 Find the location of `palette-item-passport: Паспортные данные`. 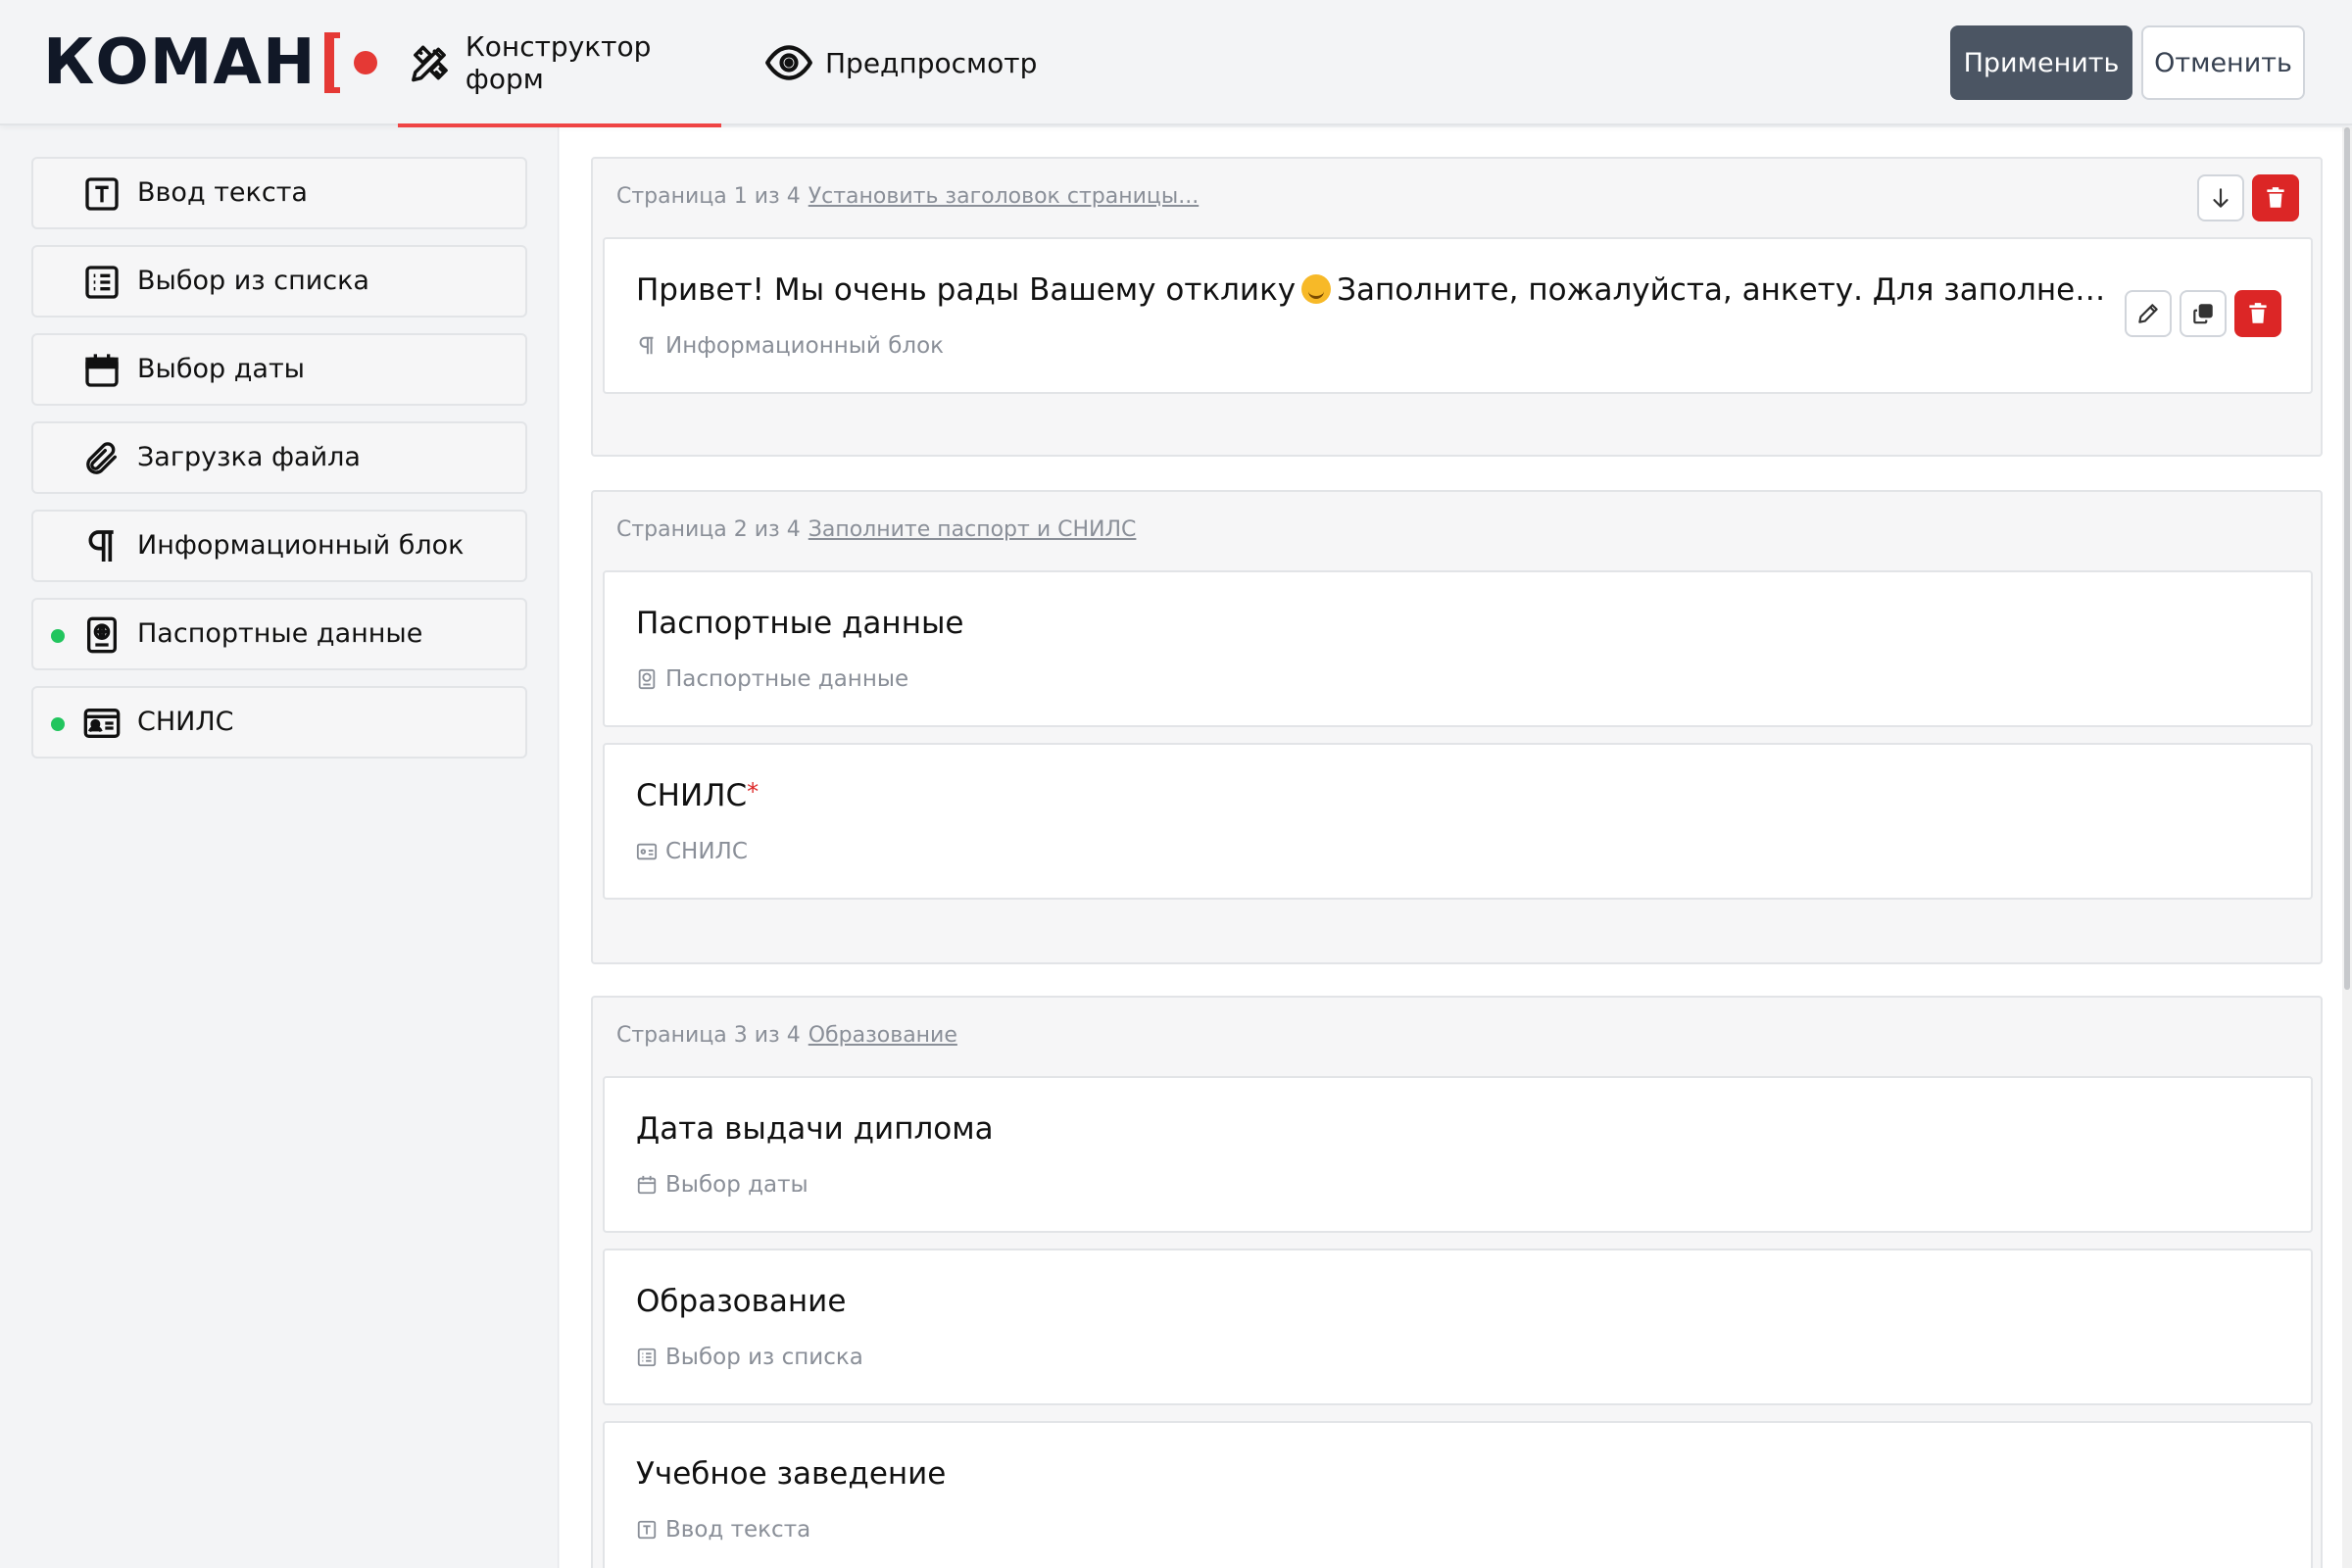

palette-item-passport: Паспортные данные is located at coordinates (279, 634).